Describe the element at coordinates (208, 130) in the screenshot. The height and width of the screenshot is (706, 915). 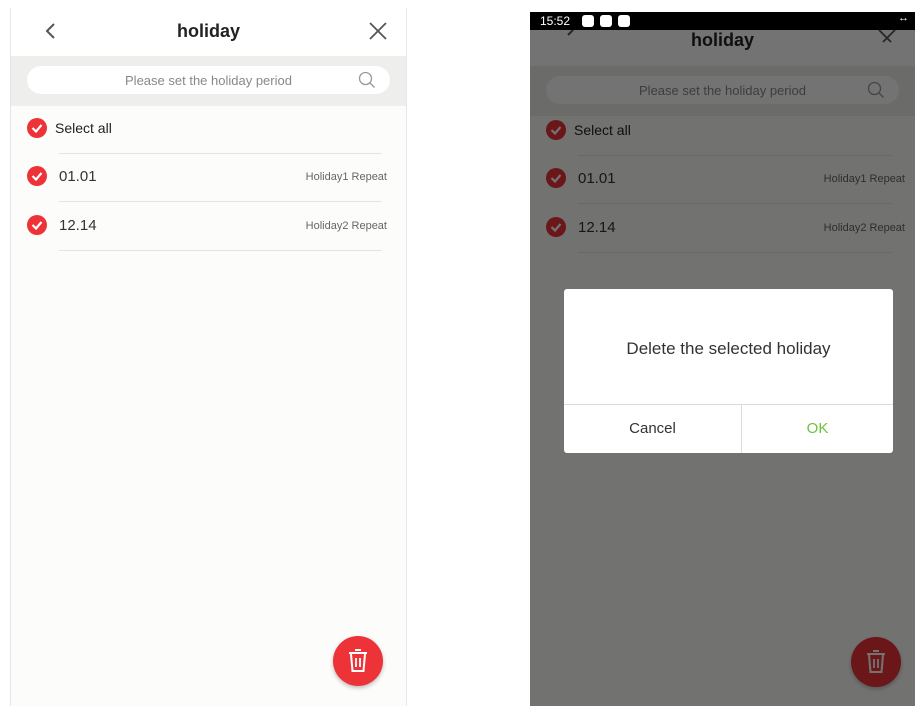
I see `select-all-row: Select all` at that location.